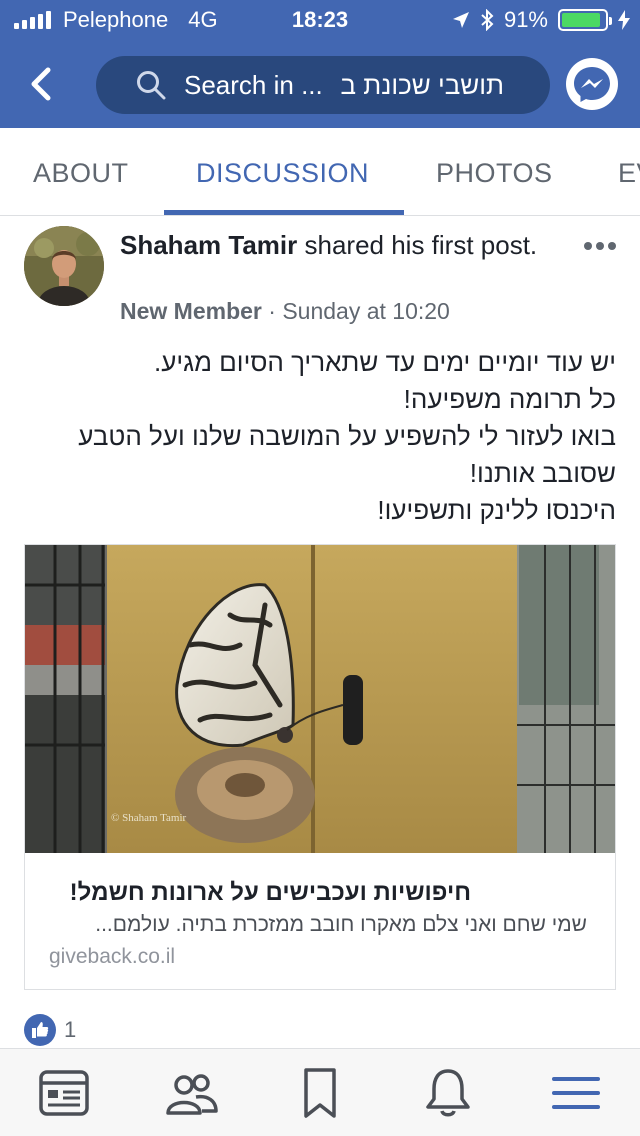 This screenshot has width=640, height=1136. I want to click on post-meta: New Member · Sunday at 10:20, so click(285, 311).